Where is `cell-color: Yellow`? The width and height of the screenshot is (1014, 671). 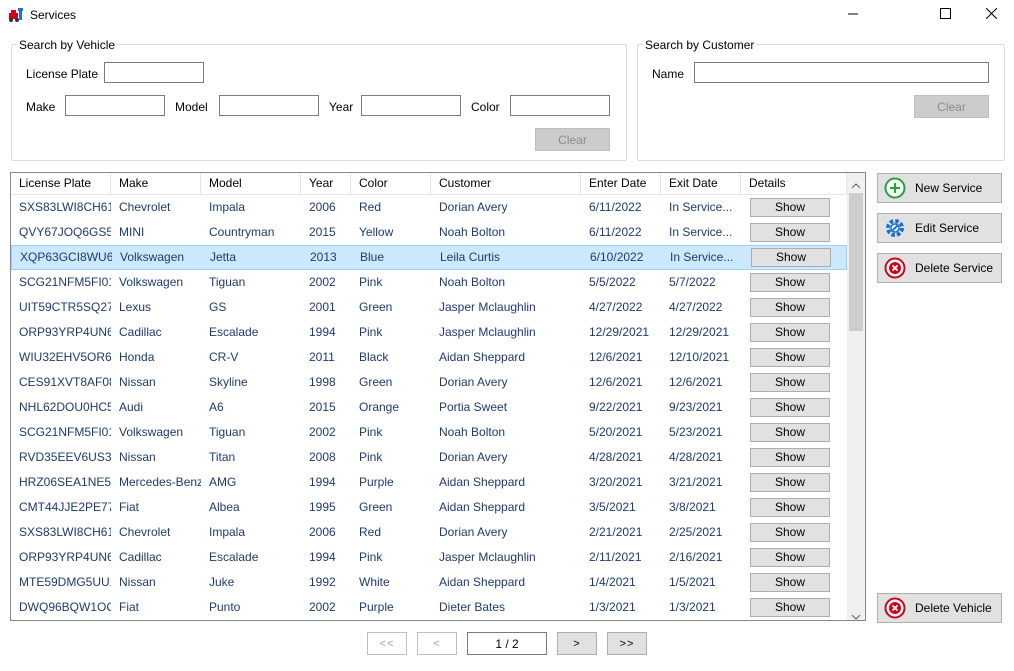 cell-color: Yellow is located at coordinates (376, 232).